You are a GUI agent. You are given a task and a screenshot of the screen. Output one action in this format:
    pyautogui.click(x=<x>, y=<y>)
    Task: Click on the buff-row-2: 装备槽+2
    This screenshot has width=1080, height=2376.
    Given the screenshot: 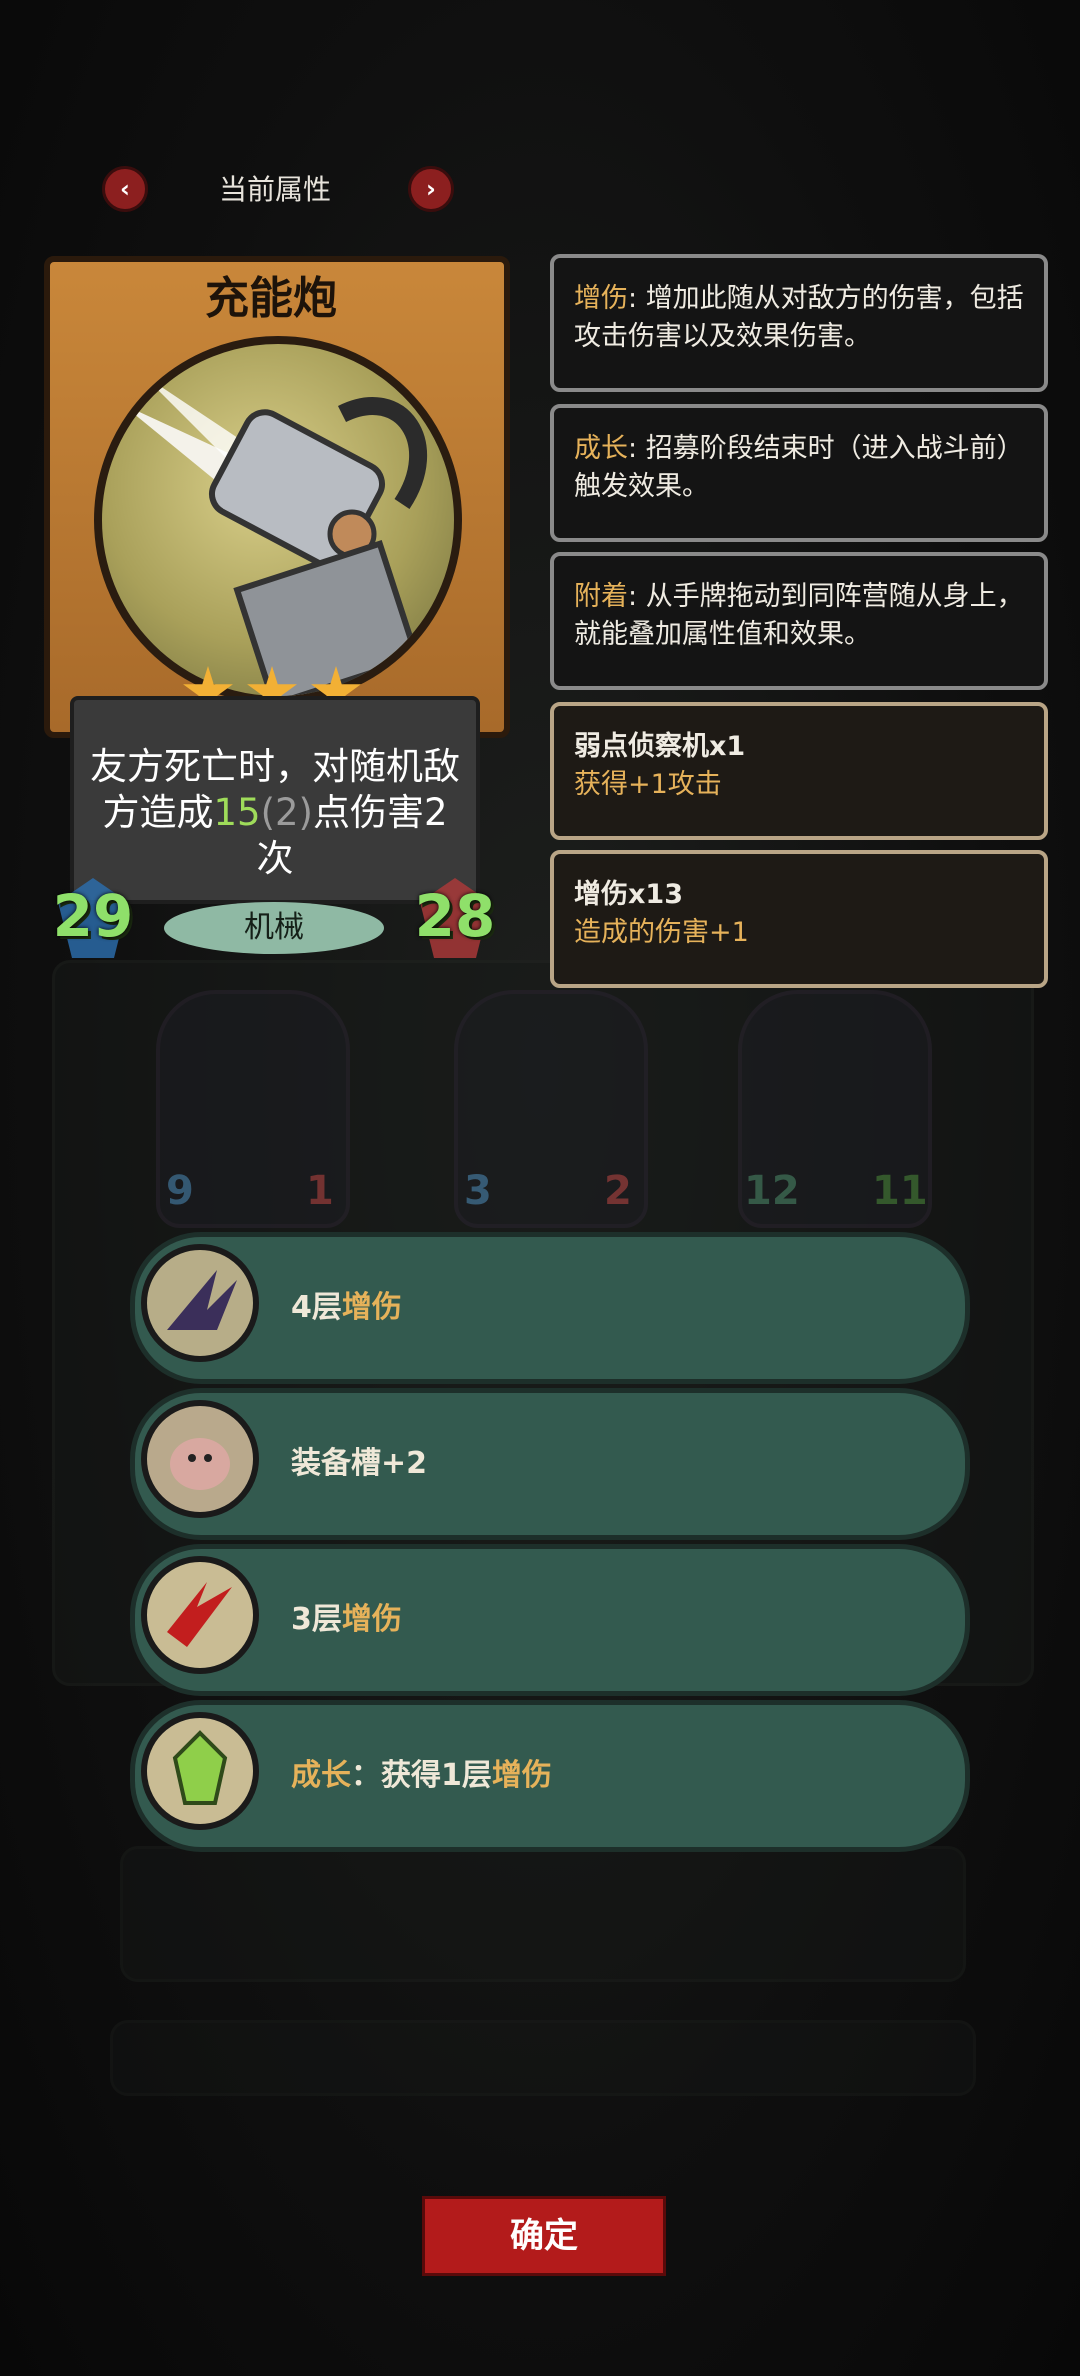 What is the action you would take?
    pyautogui.click(x=550, y=1464)
    